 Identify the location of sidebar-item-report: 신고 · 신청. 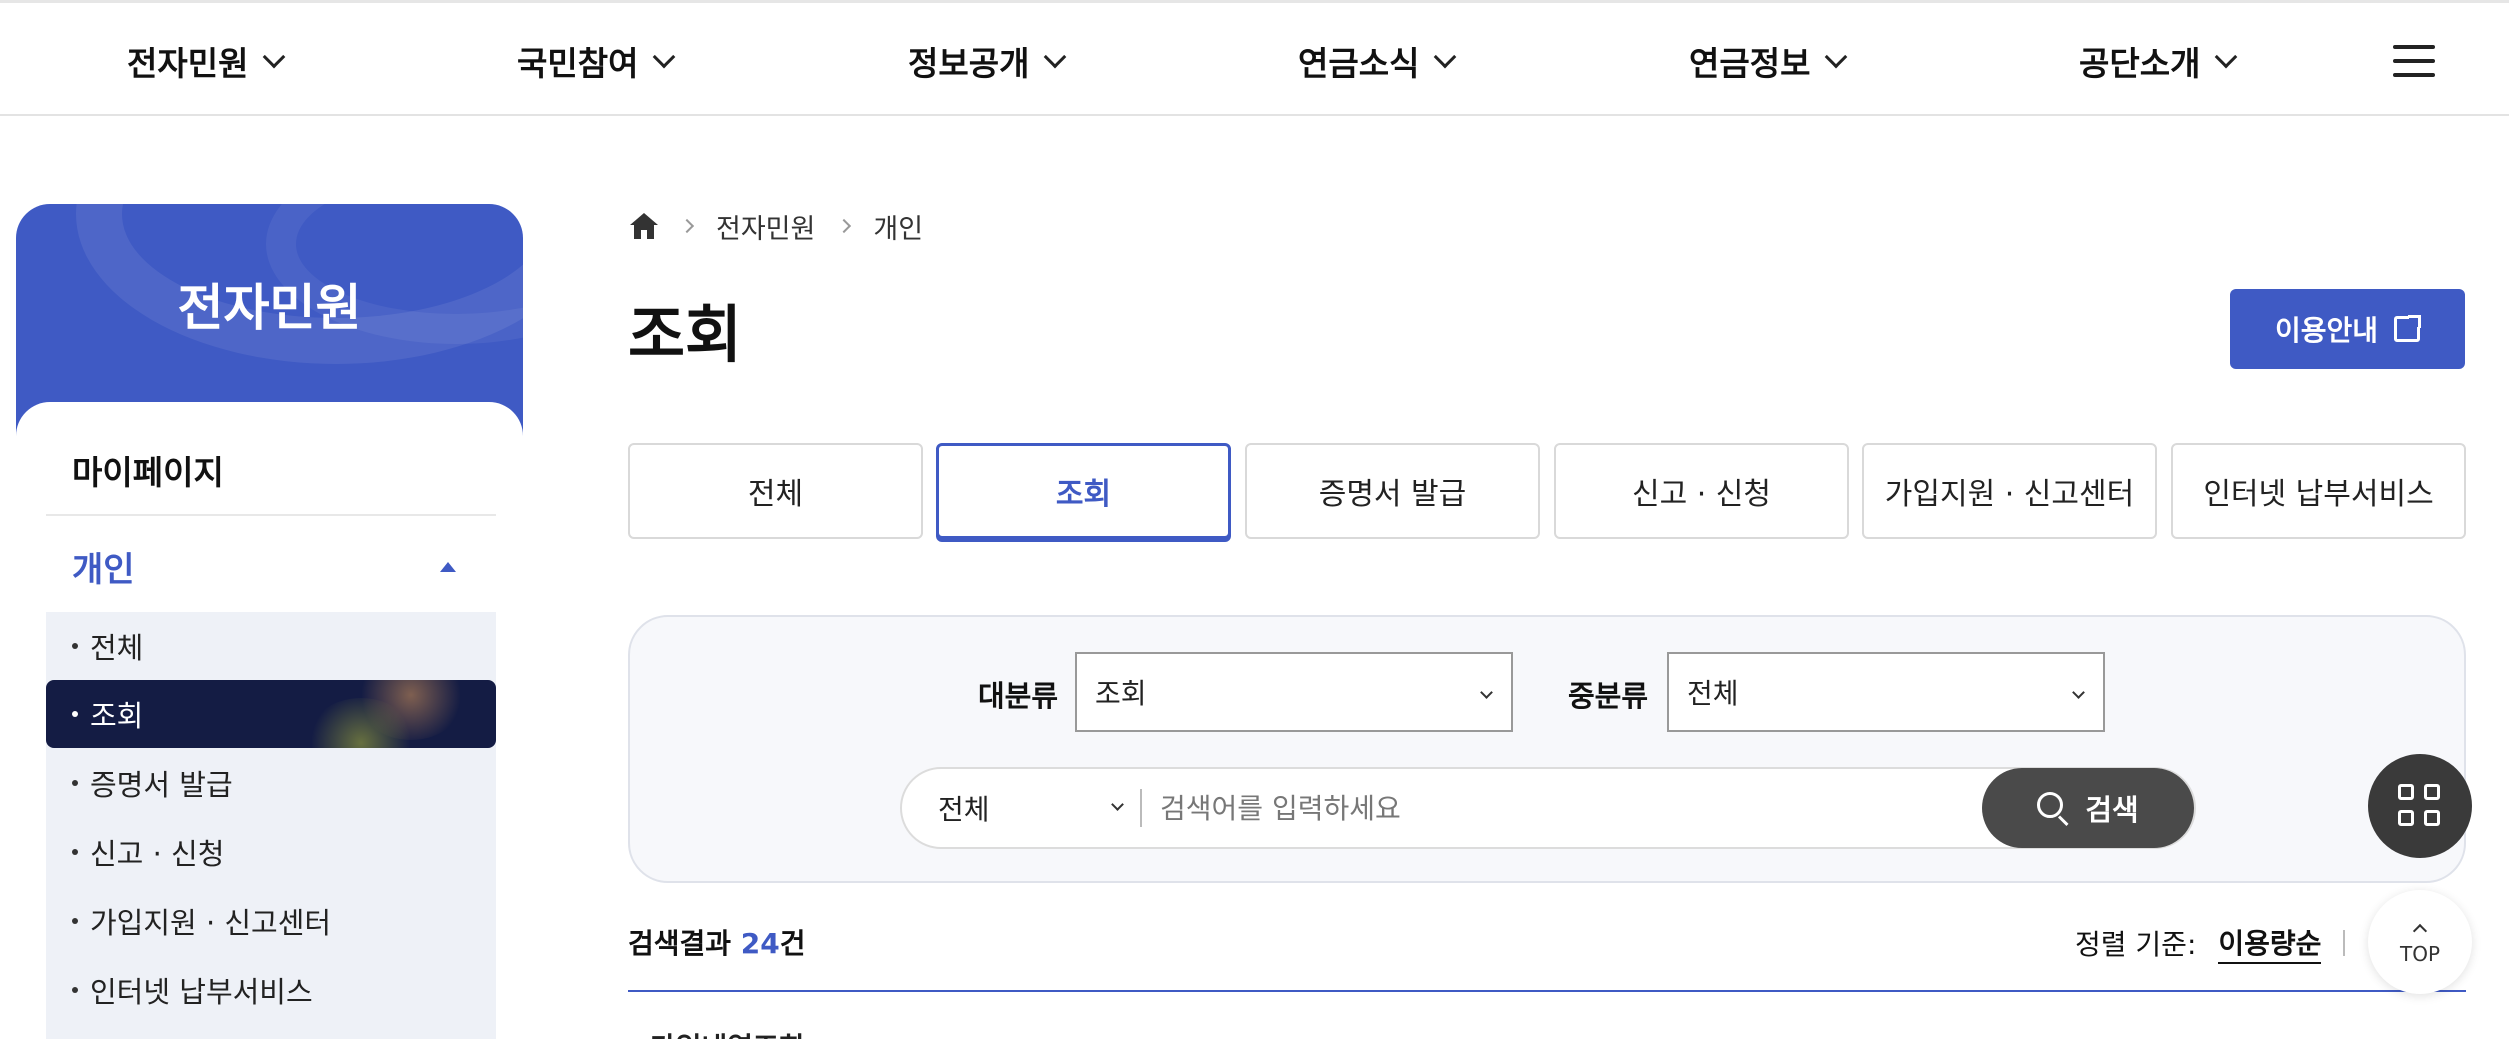
(271, 852).